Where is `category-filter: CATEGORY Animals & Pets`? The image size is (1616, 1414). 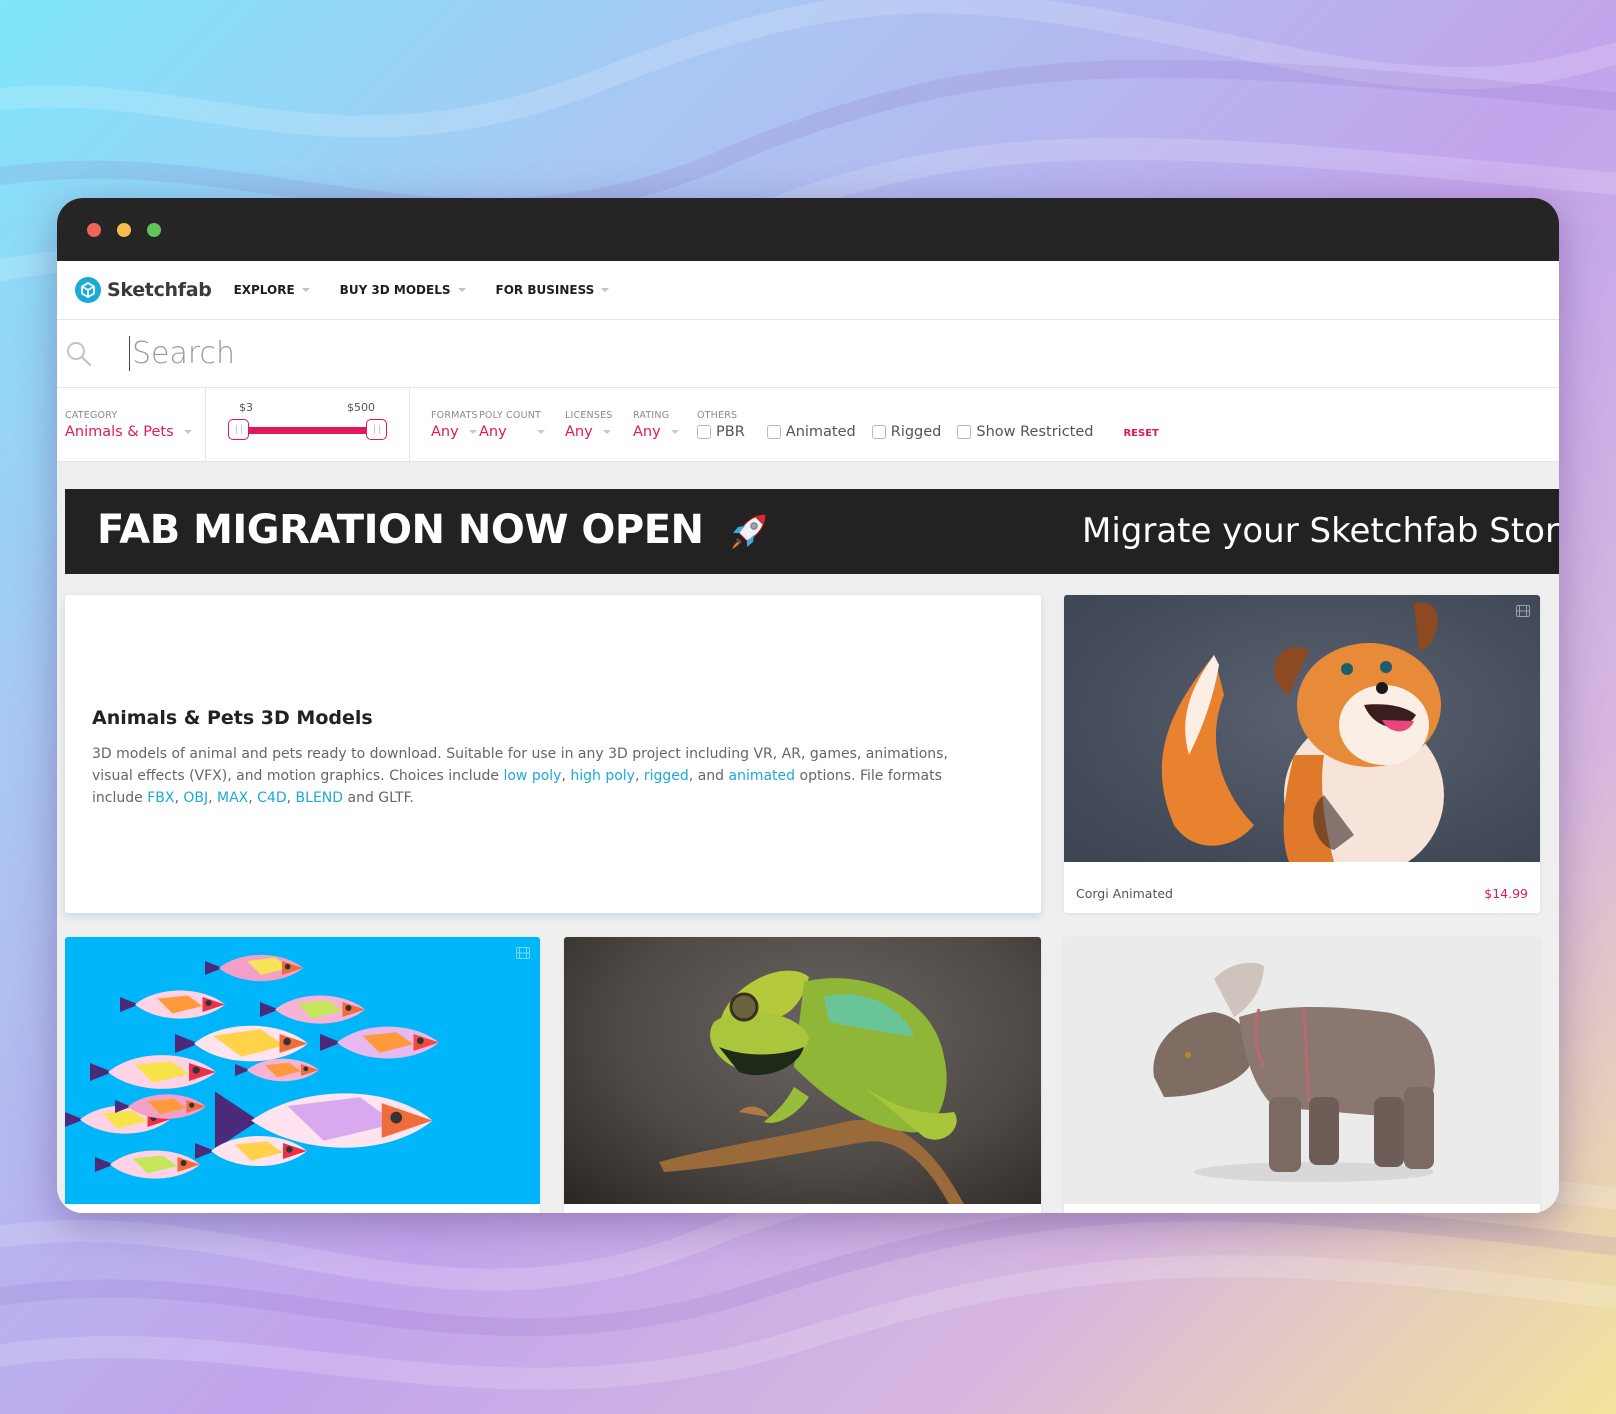
category-filter: CATEGORY Animals & Pets is located at coordinates (131, 424).